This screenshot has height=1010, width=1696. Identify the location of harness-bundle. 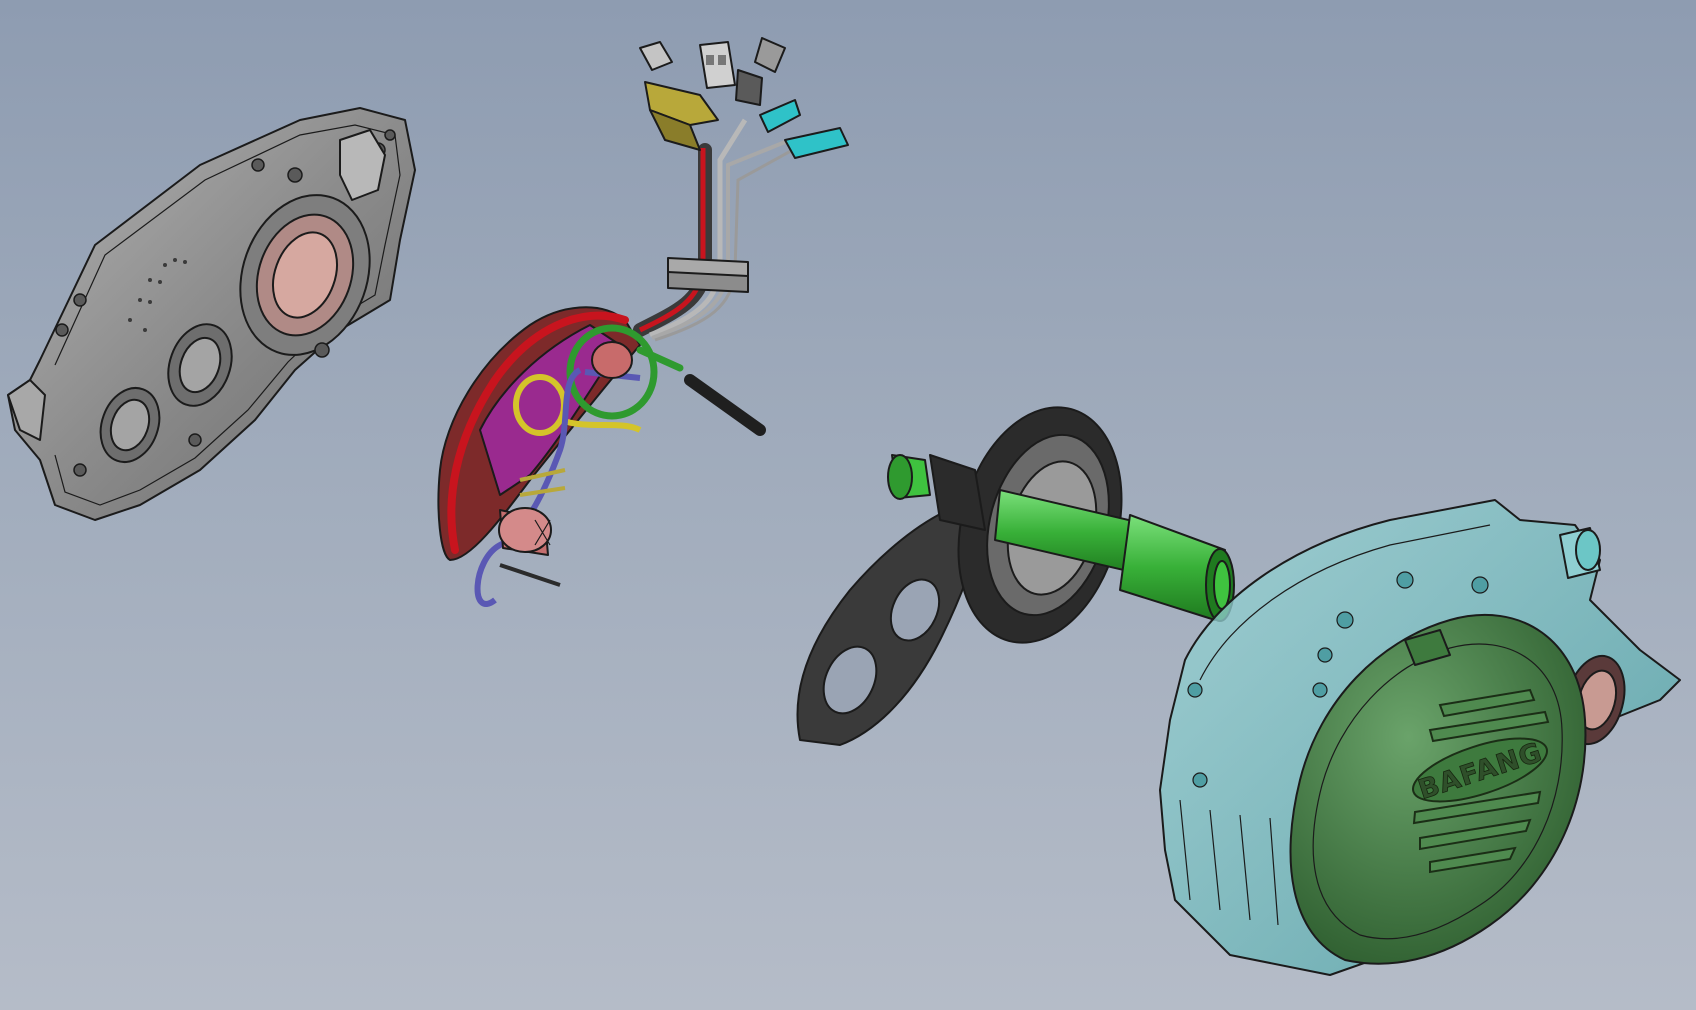
(672, 240).